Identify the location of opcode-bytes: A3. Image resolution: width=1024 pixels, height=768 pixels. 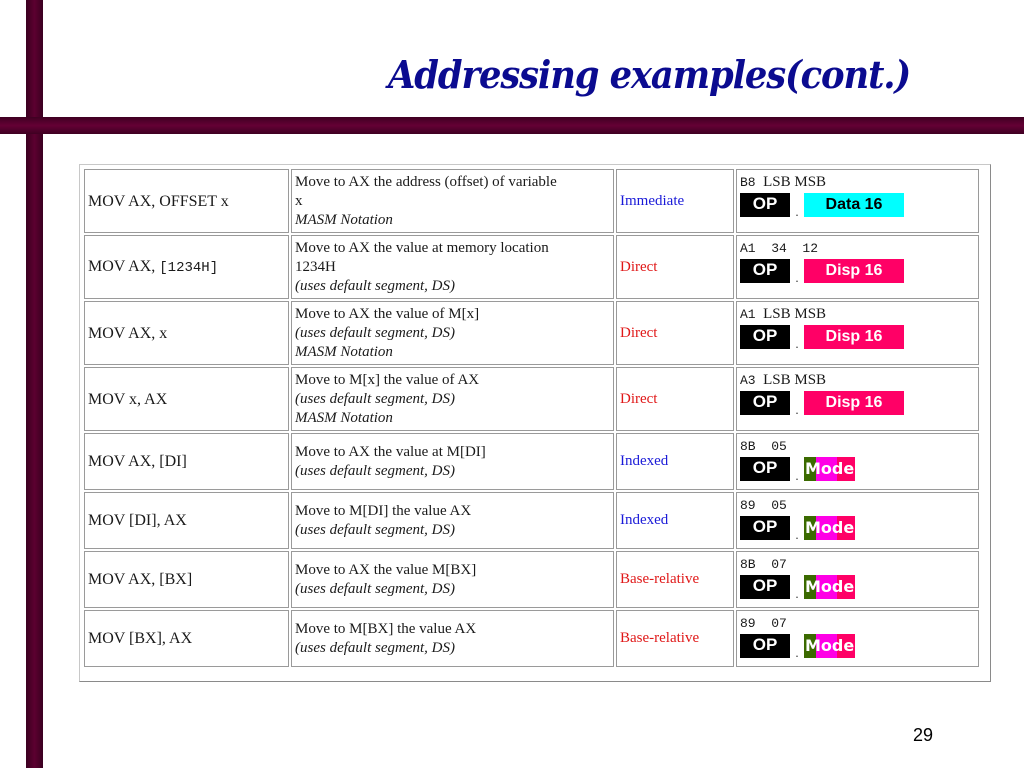
(748, 380).